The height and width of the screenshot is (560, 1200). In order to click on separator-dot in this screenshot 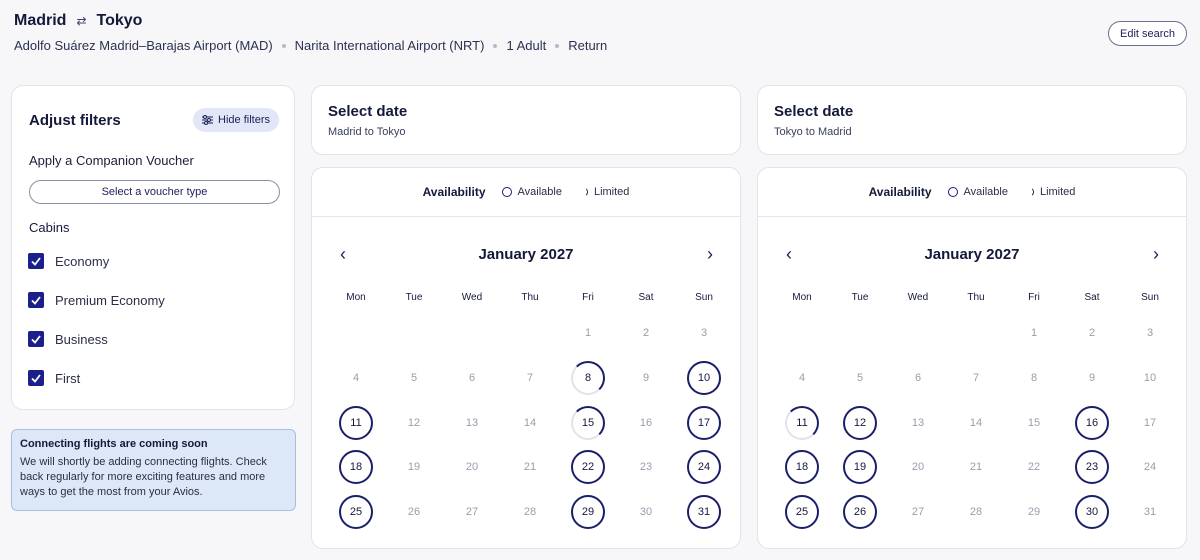, I will do `click(557, 45)`.